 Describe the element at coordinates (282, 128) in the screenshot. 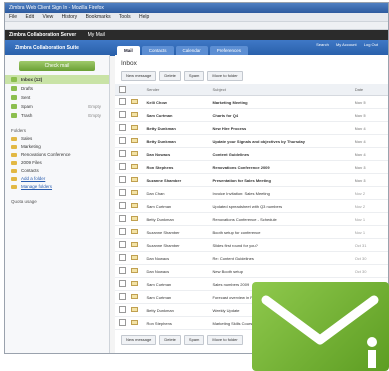

I see `row-subject: New Hire Process` at that location.